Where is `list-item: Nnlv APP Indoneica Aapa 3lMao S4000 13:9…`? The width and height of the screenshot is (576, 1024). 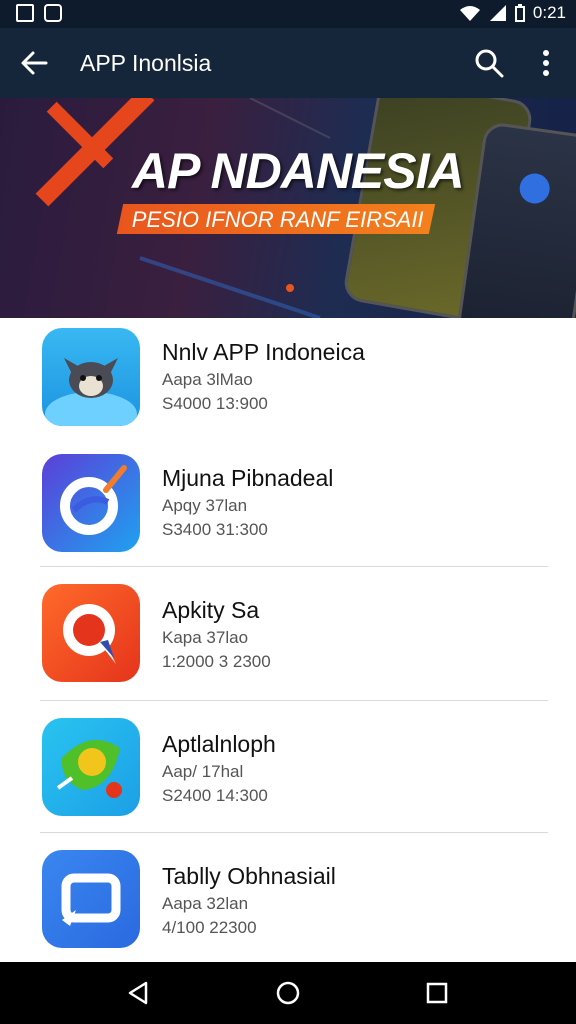 list-item: Nnlv APP Indoneica Aapa 3lMao S4000 13:9… is located at coordinates (288, 384).